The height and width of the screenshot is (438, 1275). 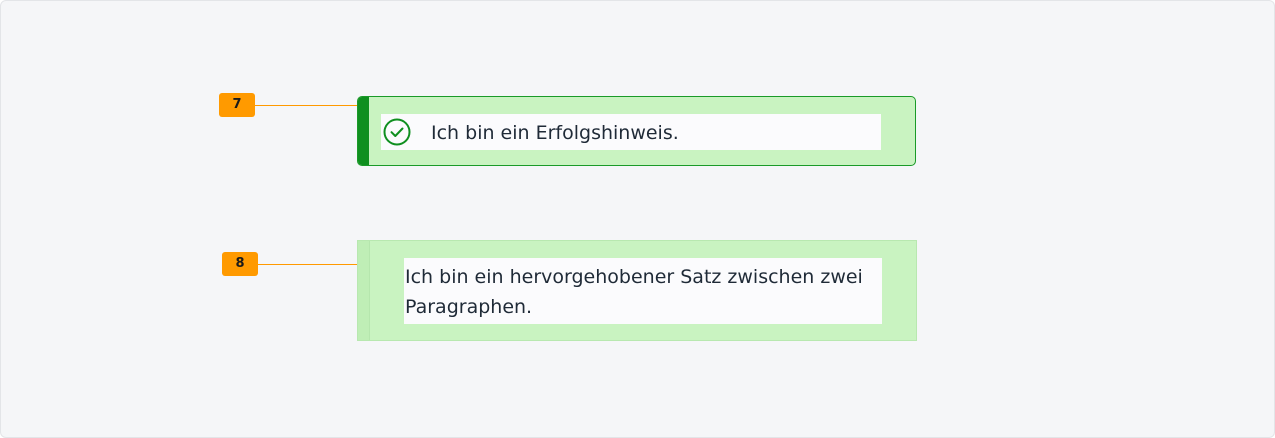 What do you see at coordinates (240, 264) in the screenshot?
I see `annotation-marker-8: 8` at bounding box center [240, 264].